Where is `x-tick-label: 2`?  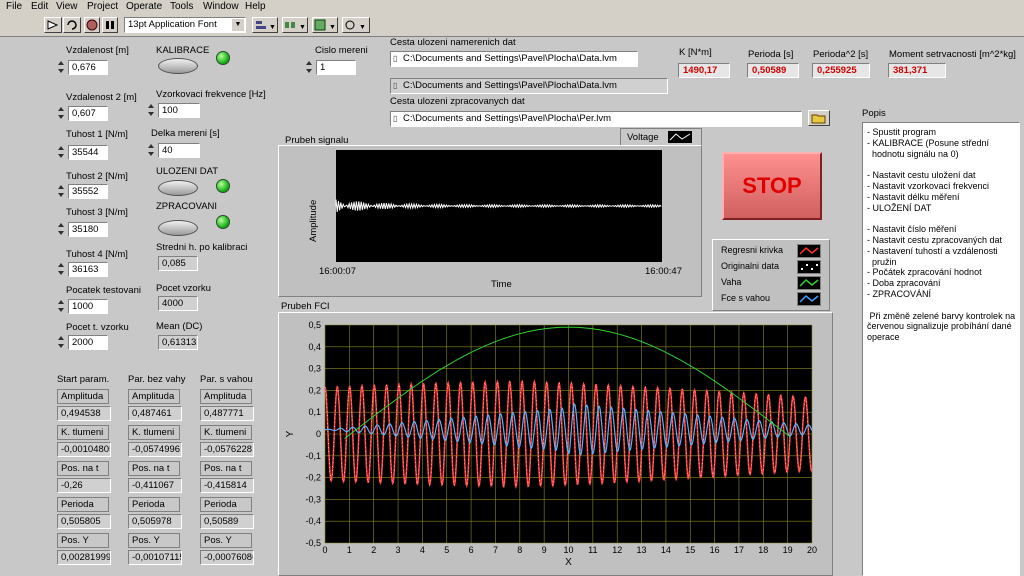
x-tick-label: 2 is located at coordinates (373, 550).